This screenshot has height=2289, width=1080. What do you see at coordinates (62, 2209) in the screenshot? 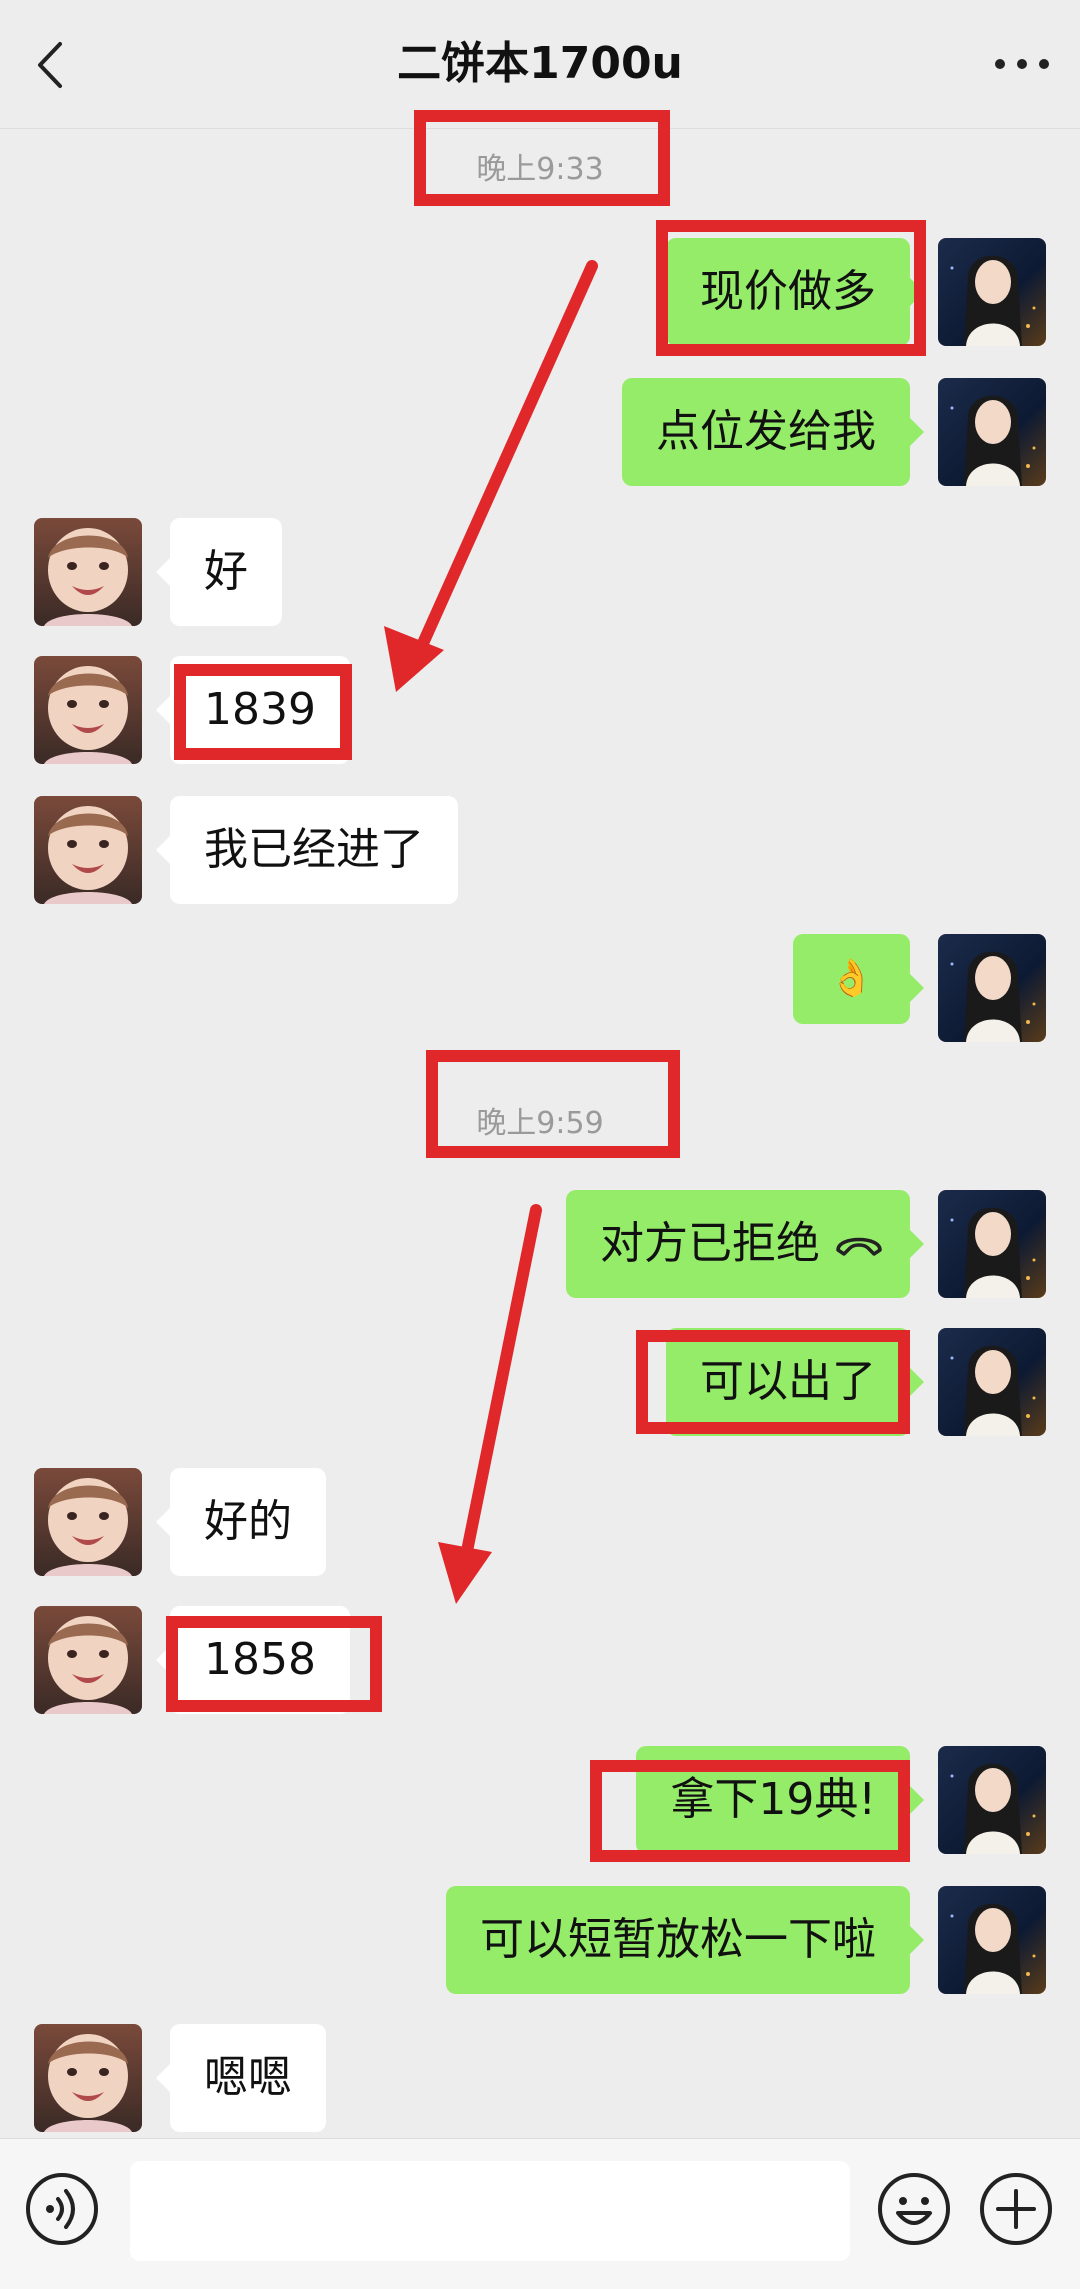
I see `voice-icon` at bounding box center [62, 2209].